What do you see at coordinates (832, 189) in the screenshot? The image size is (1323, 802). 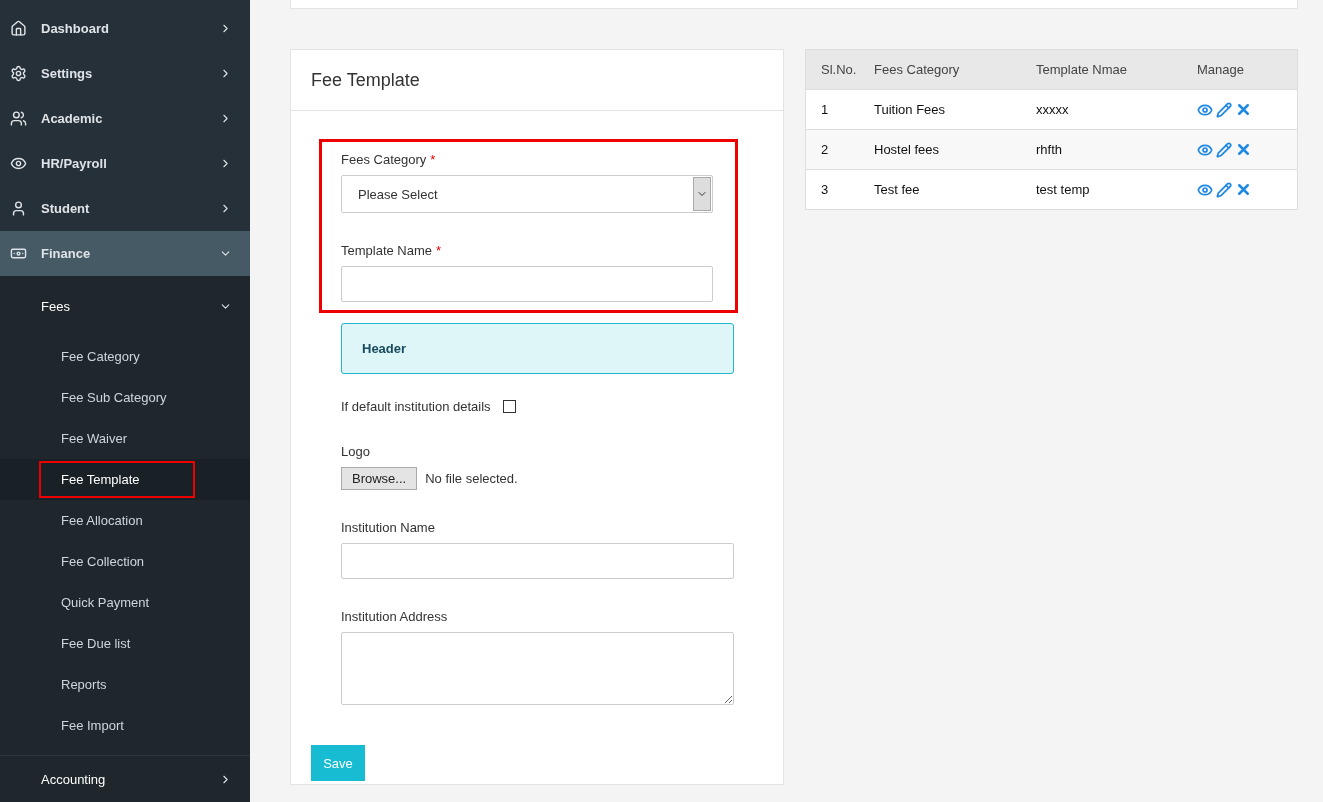 I see `table-cell: 3` at bounding box center [832, 189].